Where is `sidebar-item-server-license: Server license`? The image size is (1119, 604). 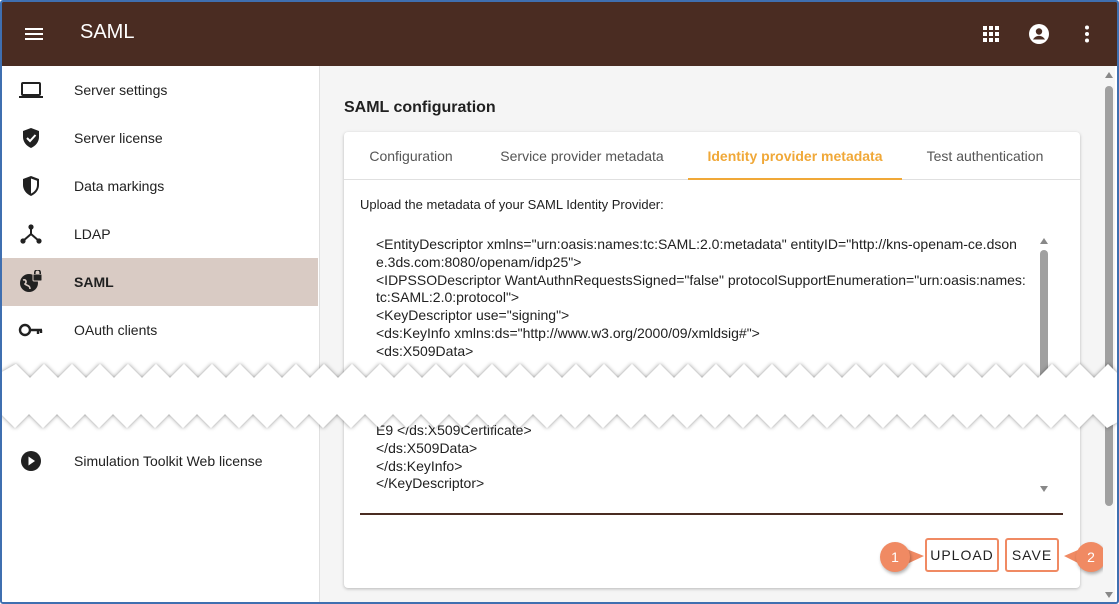
sidebar-item-server-license: Server license is located at coordinates (160, 138).